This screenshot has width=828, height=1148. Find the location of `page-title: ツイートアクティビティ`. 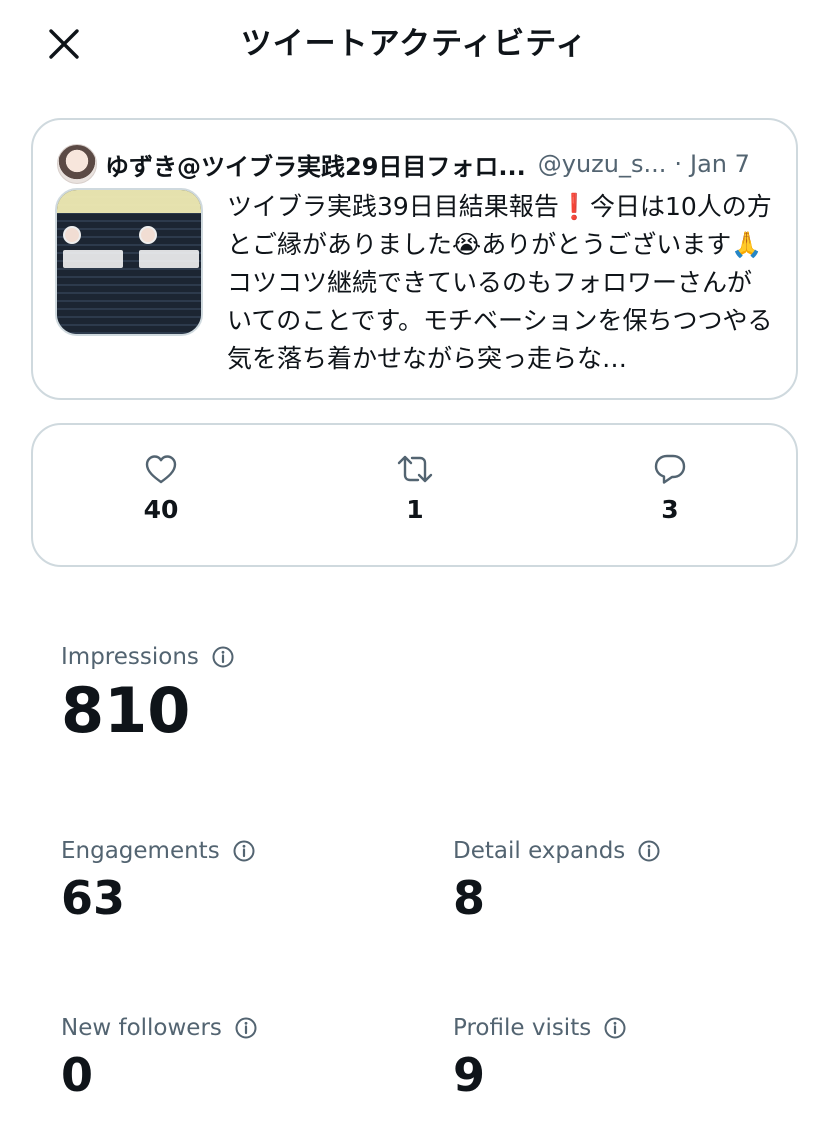

page-title: ツイートアクティビティ is located at coordinates (414, 44).